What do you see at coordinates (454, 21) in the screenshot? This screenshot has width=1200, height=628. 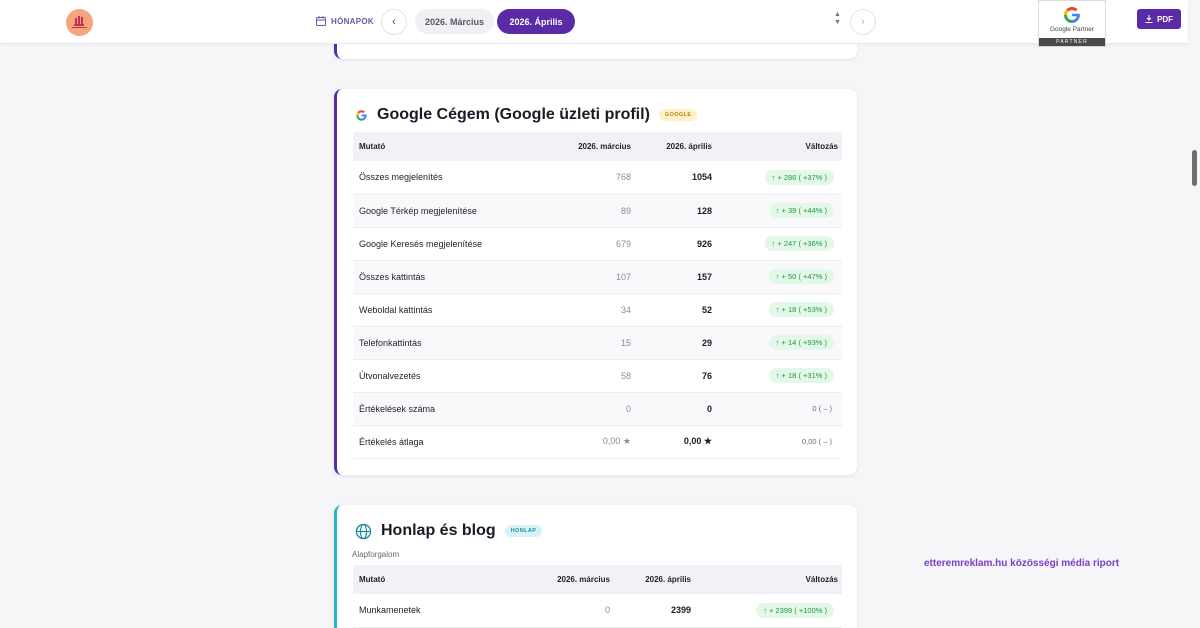 I see `month-pill-march: 2026. Március` at bounding box center [454, 21].